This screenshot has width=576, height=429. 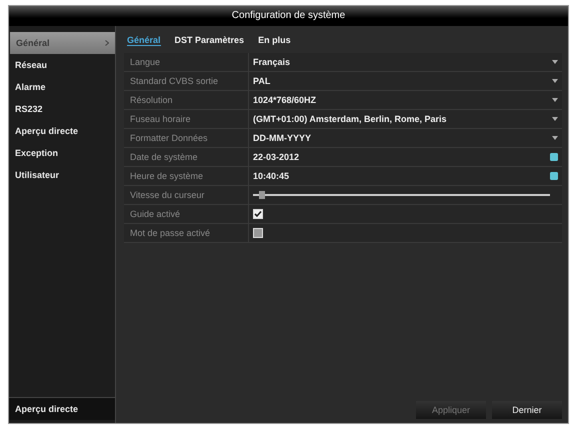 I want to click on dropdown-field: (GMT+01:00) Amsterdam, Berlin, Rome, Paris, so click(x=405, y=119).